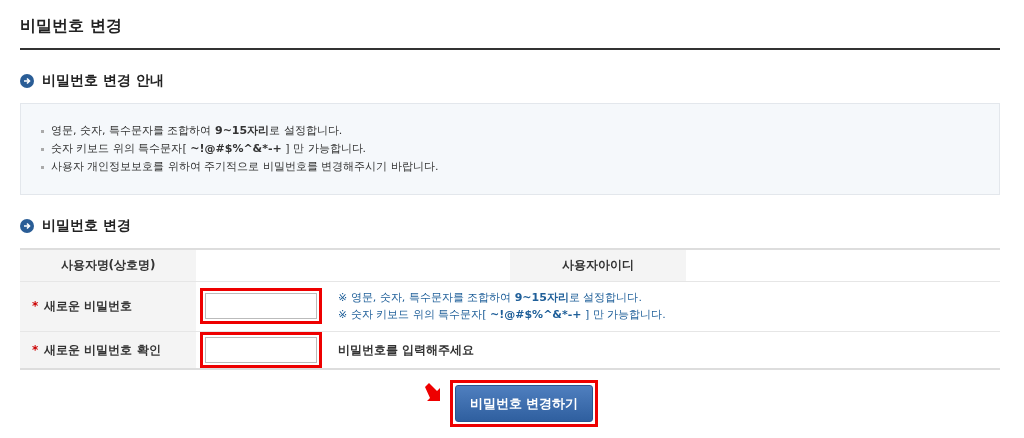 This screenshot has width=1024, height=438. What do you see at coordinates (88, 306) in the screenshot?
I see `field-label: 새로운 비밀번호` at bounding box center [88, 306].